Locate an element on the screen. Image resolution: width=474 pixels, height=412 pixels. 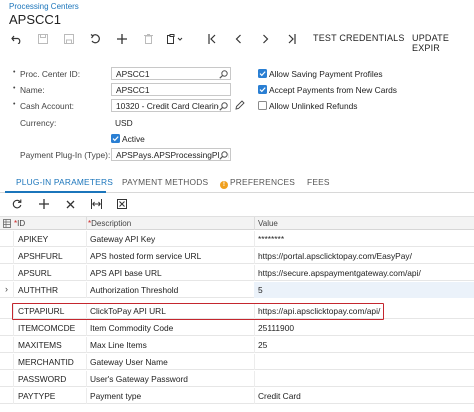
fit-columns-icon is located at coordinates (96, 204).